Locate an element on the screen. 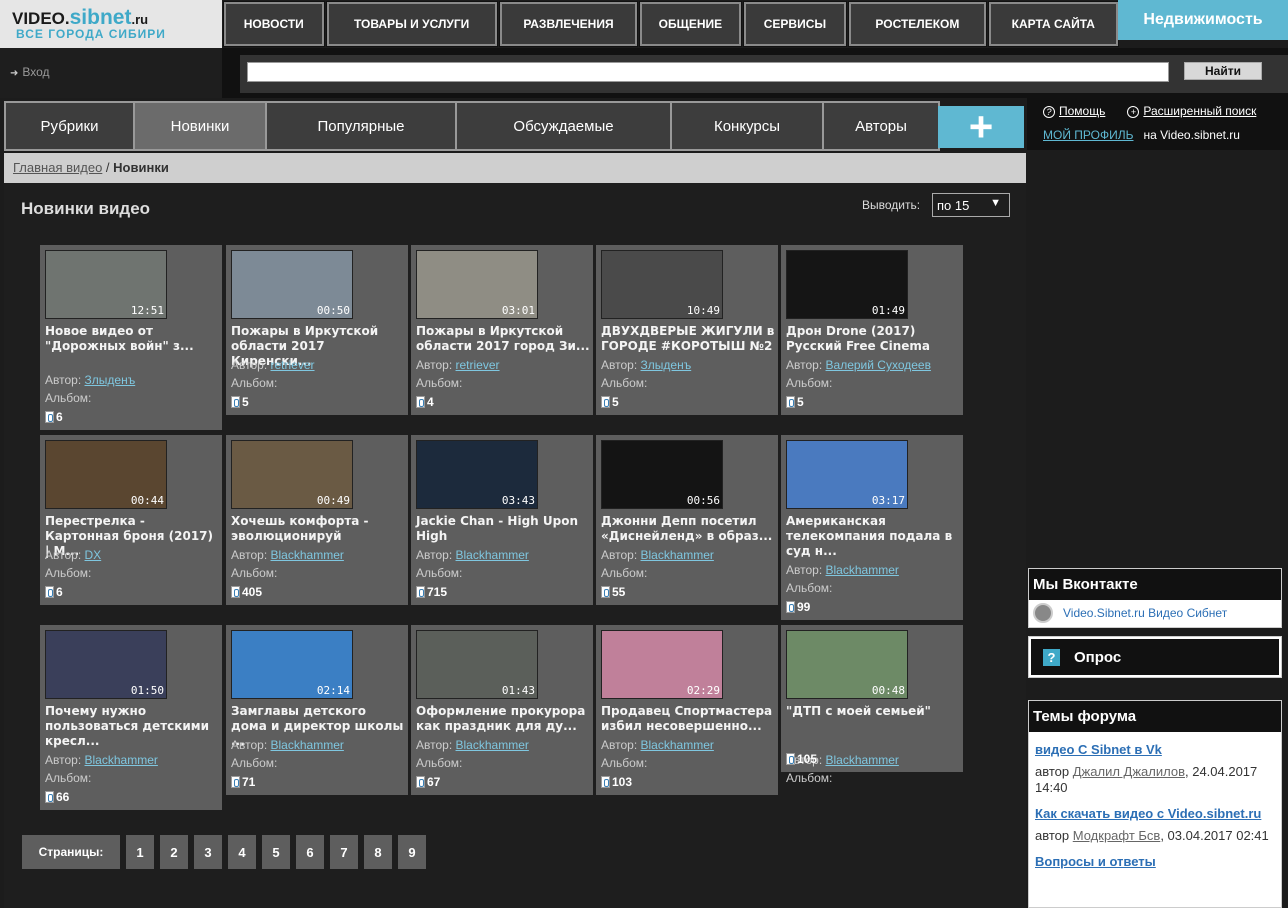  breadcrumb-home: Главная видео is located at coordinates (57, 167).